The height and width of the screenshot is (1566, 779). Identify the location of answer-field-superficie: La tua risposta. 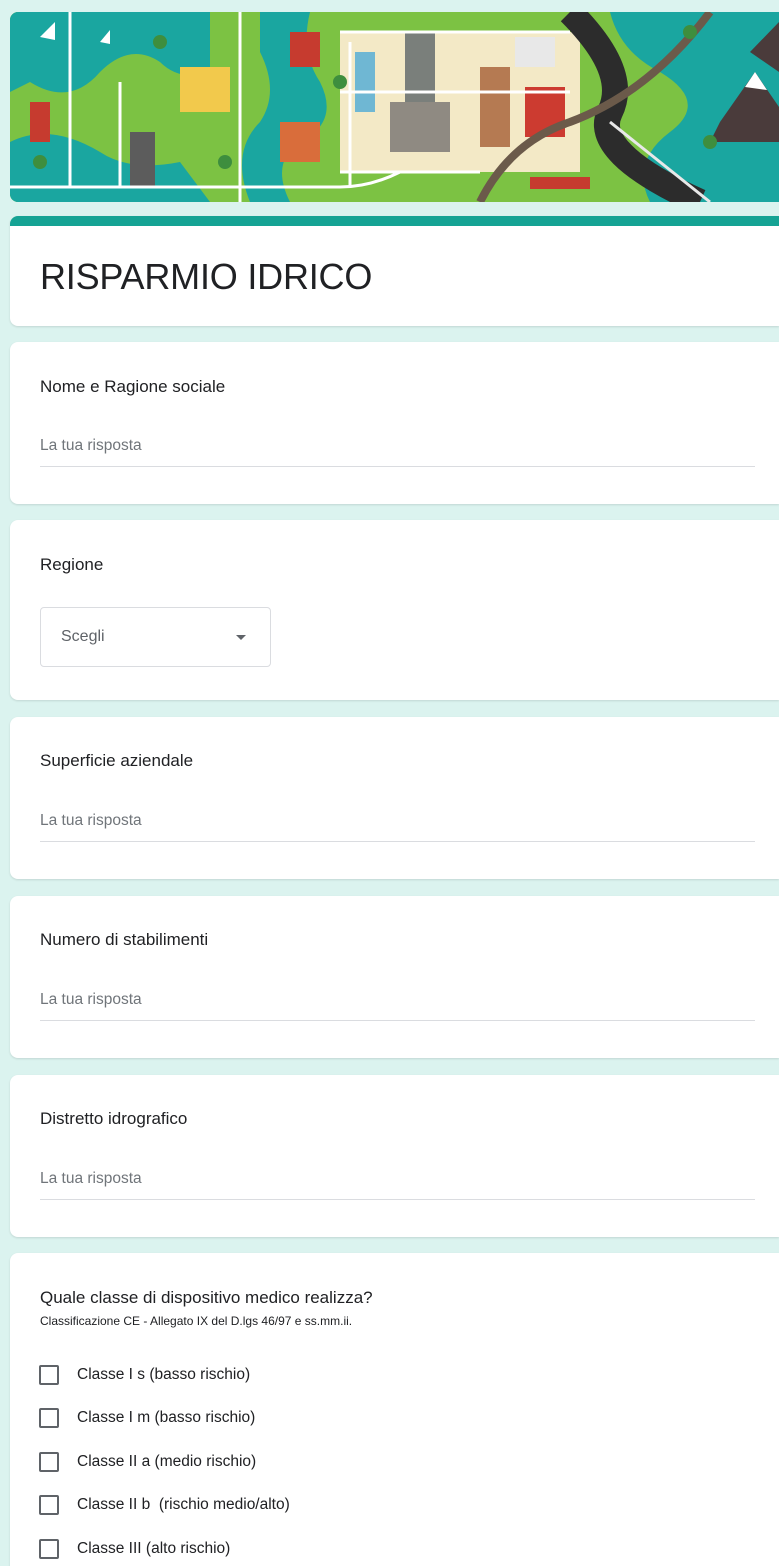
(397, 827).